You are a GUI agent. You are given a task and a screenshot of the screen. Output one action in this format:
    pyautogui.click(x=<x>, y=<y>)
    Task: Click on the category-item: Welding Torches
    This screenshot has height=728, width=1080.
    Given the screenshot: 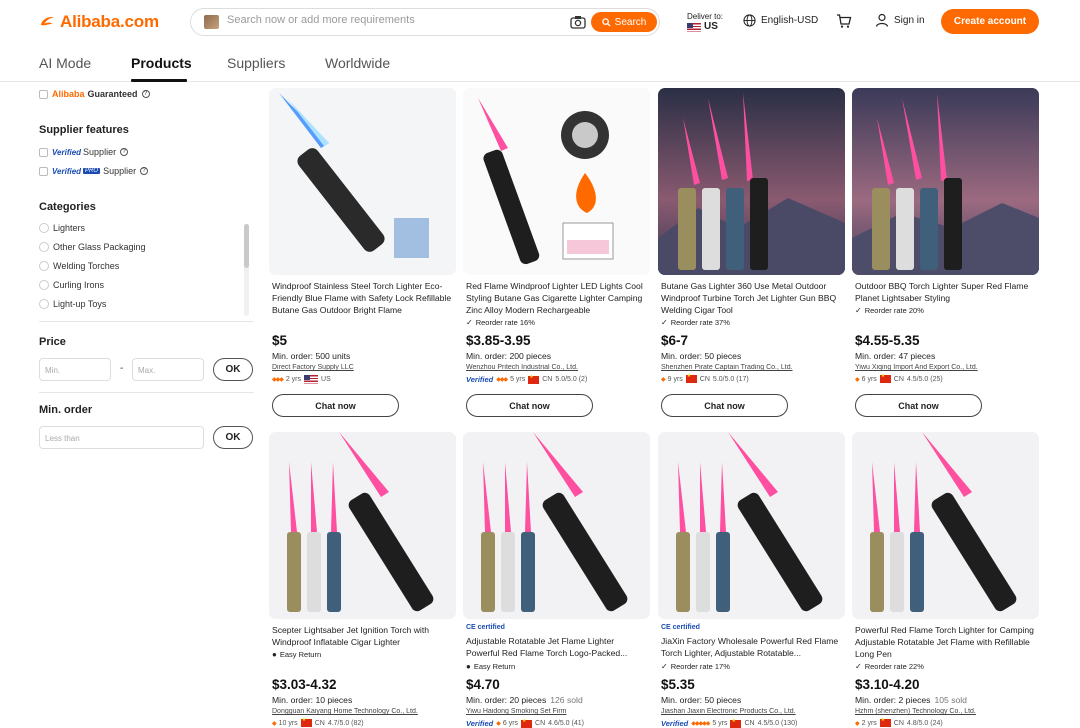 What is the action you would take?
    pyautogui.click(x=79, y=266)
    